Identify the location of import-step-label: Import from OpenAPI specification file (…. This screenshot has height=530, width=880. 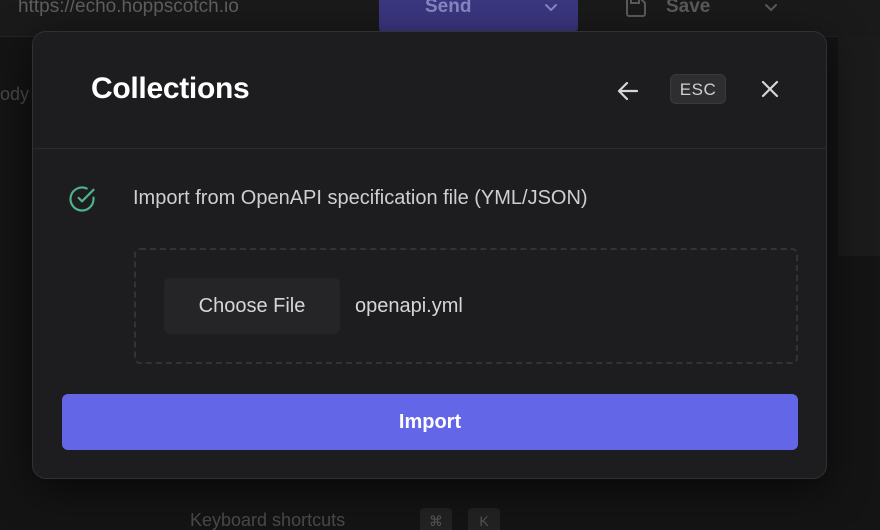
(360, 198).